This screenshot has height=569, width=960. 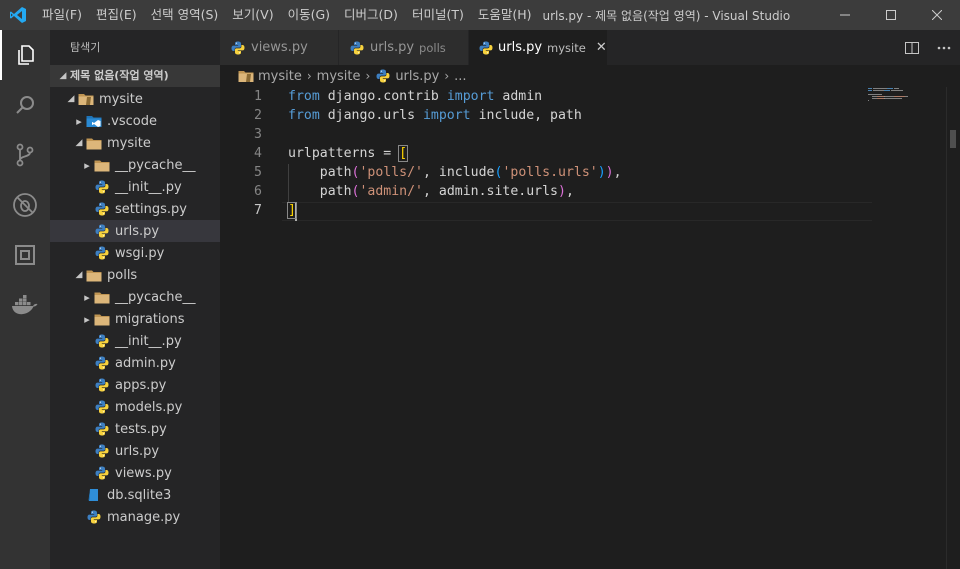 I want to click on breadcrumb-label: mysite, so click(x=280, y=76).